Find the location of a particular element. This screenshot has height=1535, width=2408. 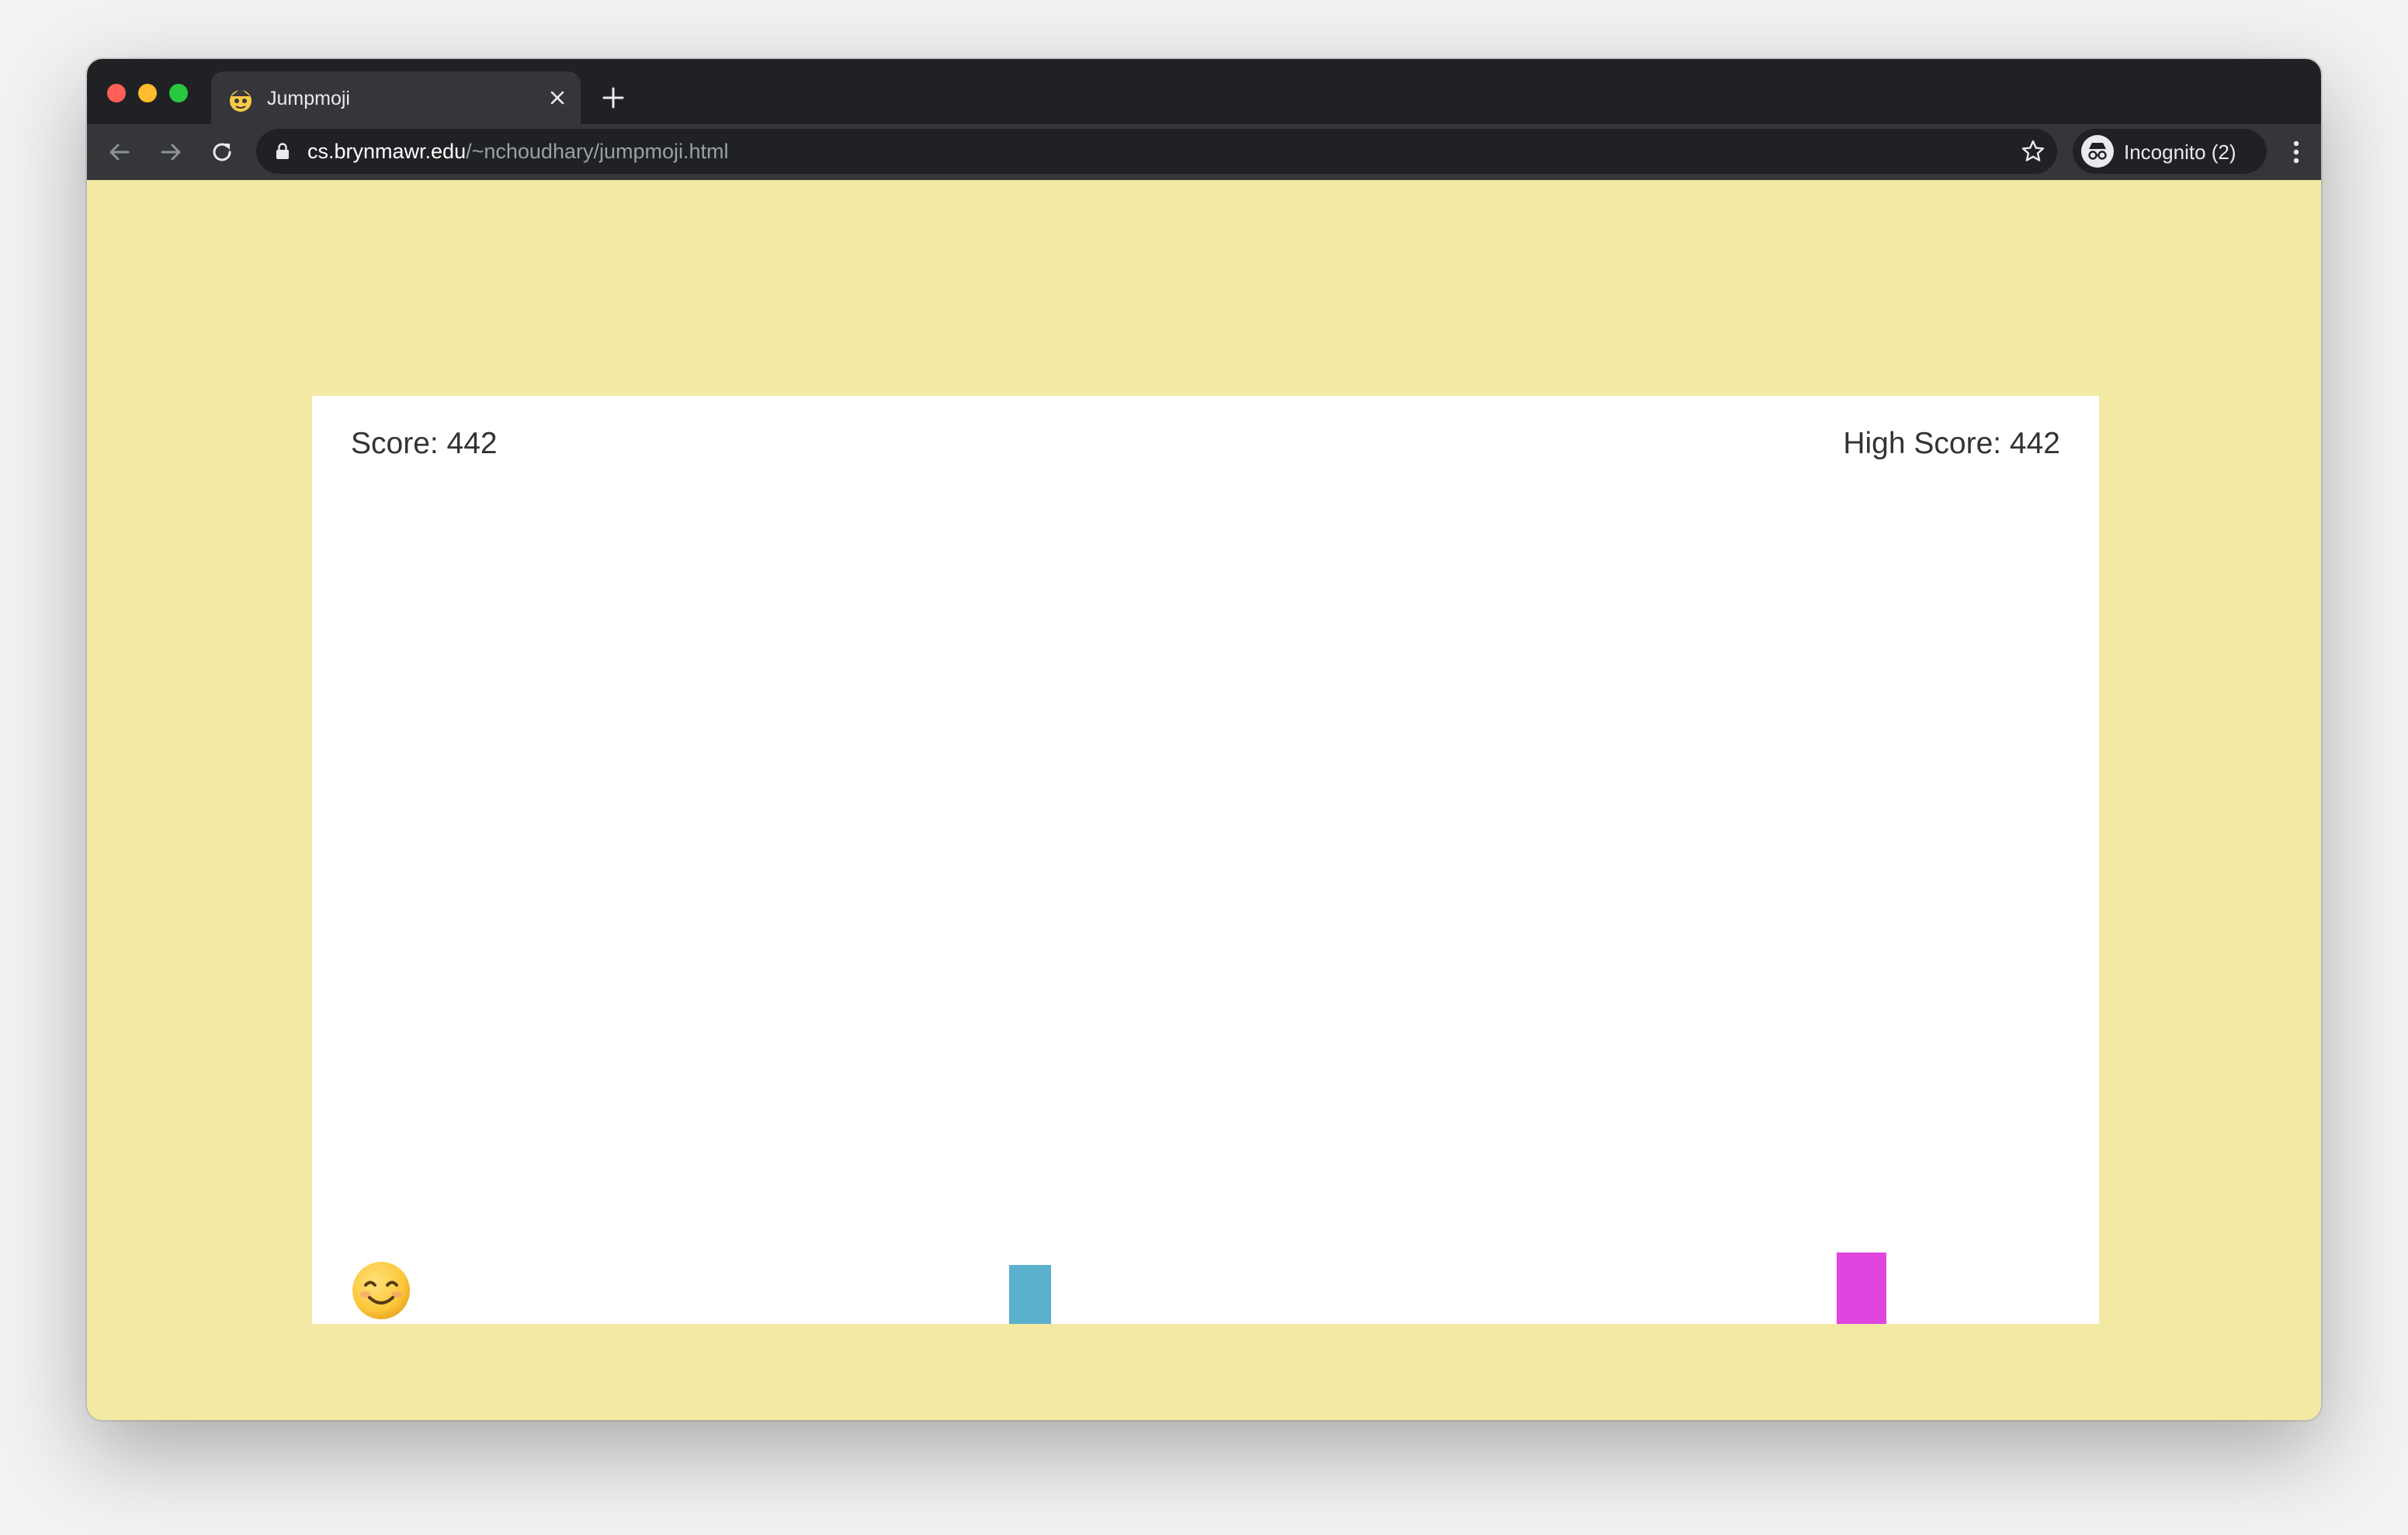

incognito-profile-button: Incognito (2) is located at coordinates (2170, 151).